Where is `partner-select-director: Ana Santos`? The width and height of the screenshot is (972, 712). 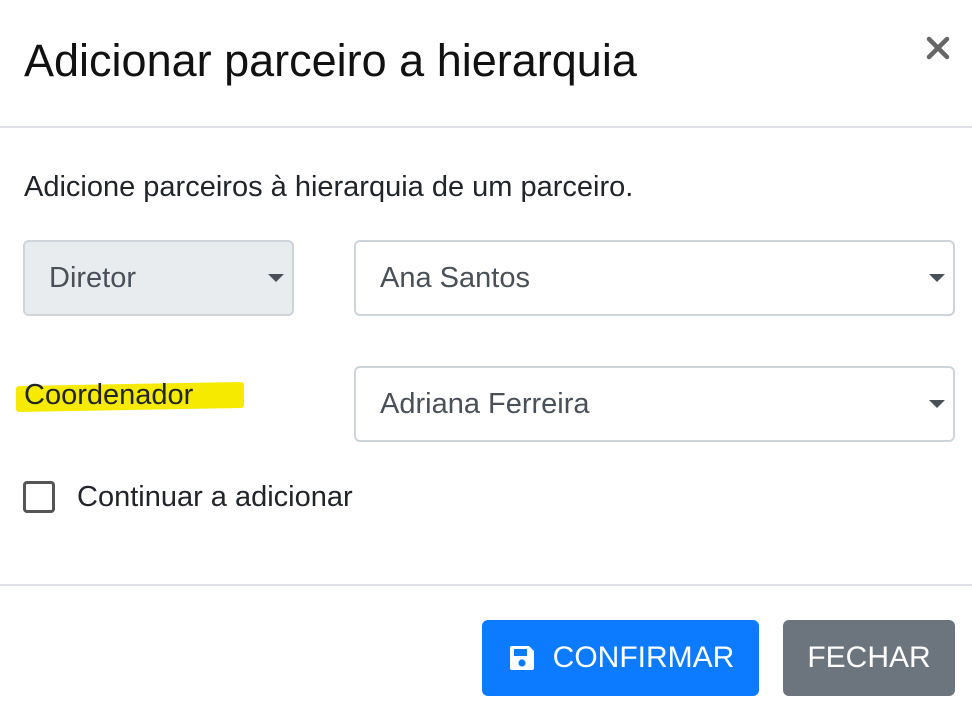 partner-select-director: Ana Santos is located at coordinates (654, 278).